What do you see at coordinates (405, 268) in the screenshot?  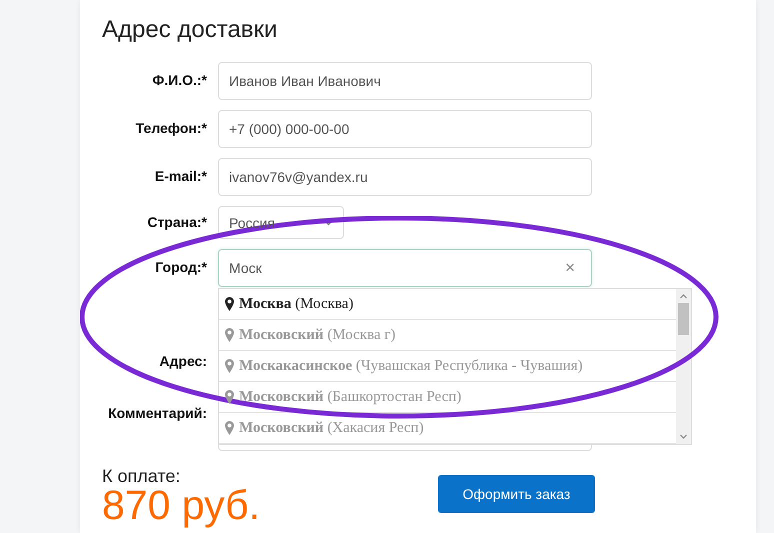 I see `city-search-field: Моск ×` at bounding box center [405, 268].